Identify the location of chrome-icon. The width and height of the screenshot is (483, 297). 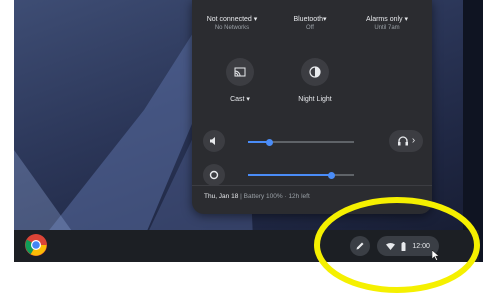
(36, 245).